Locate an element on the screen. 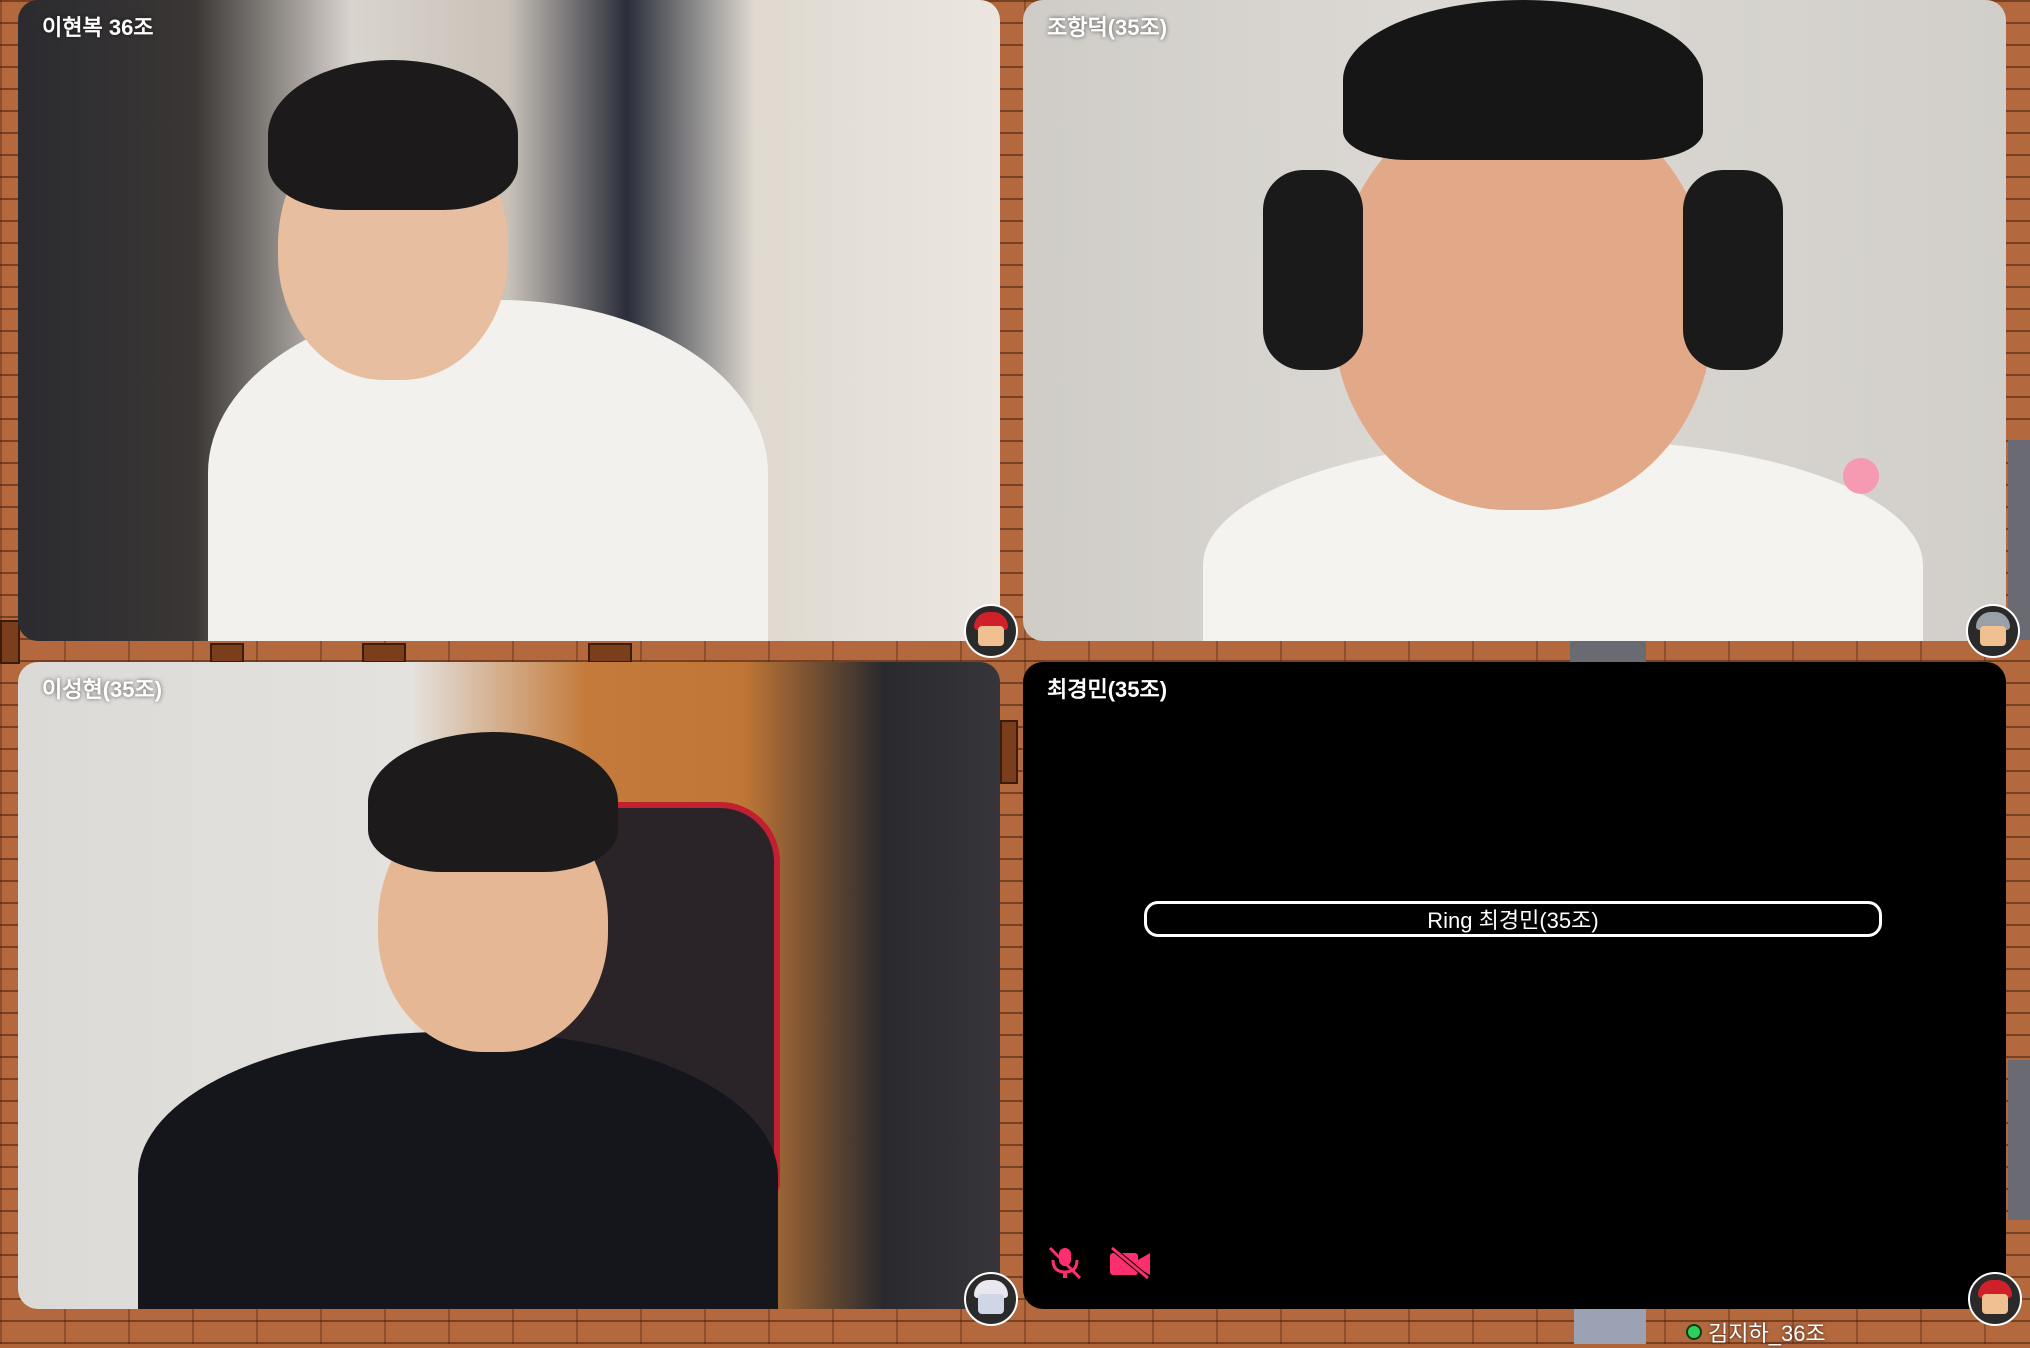  nearby-player-name: 김지하_36조 is located at coordinates (1767, 1333).